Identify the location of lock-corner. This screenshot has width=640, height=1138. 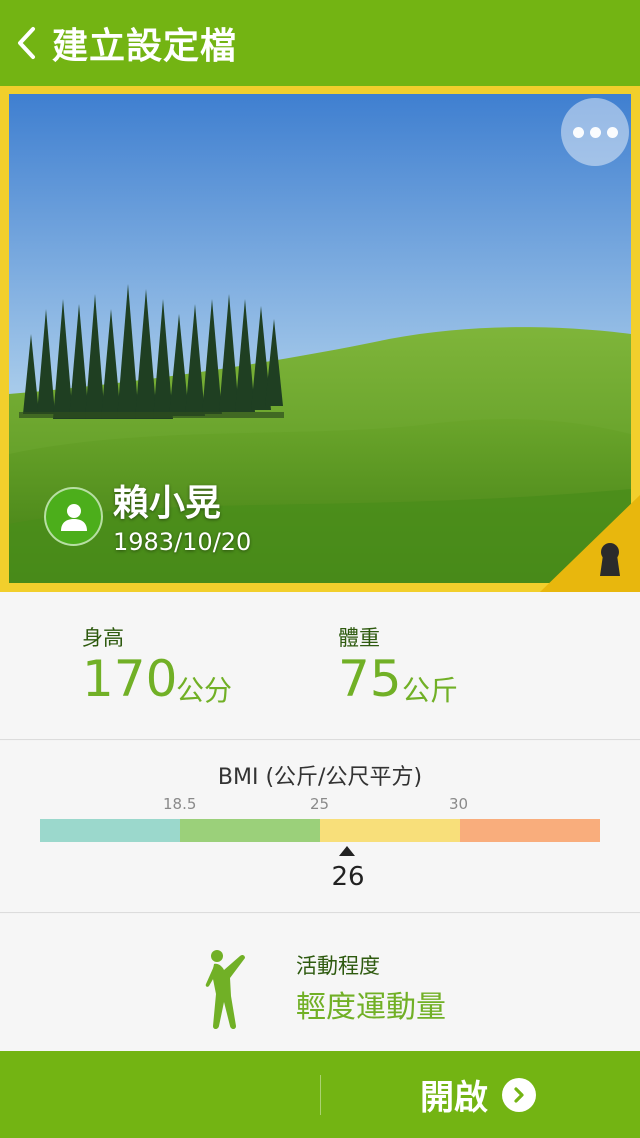
(590, 543).